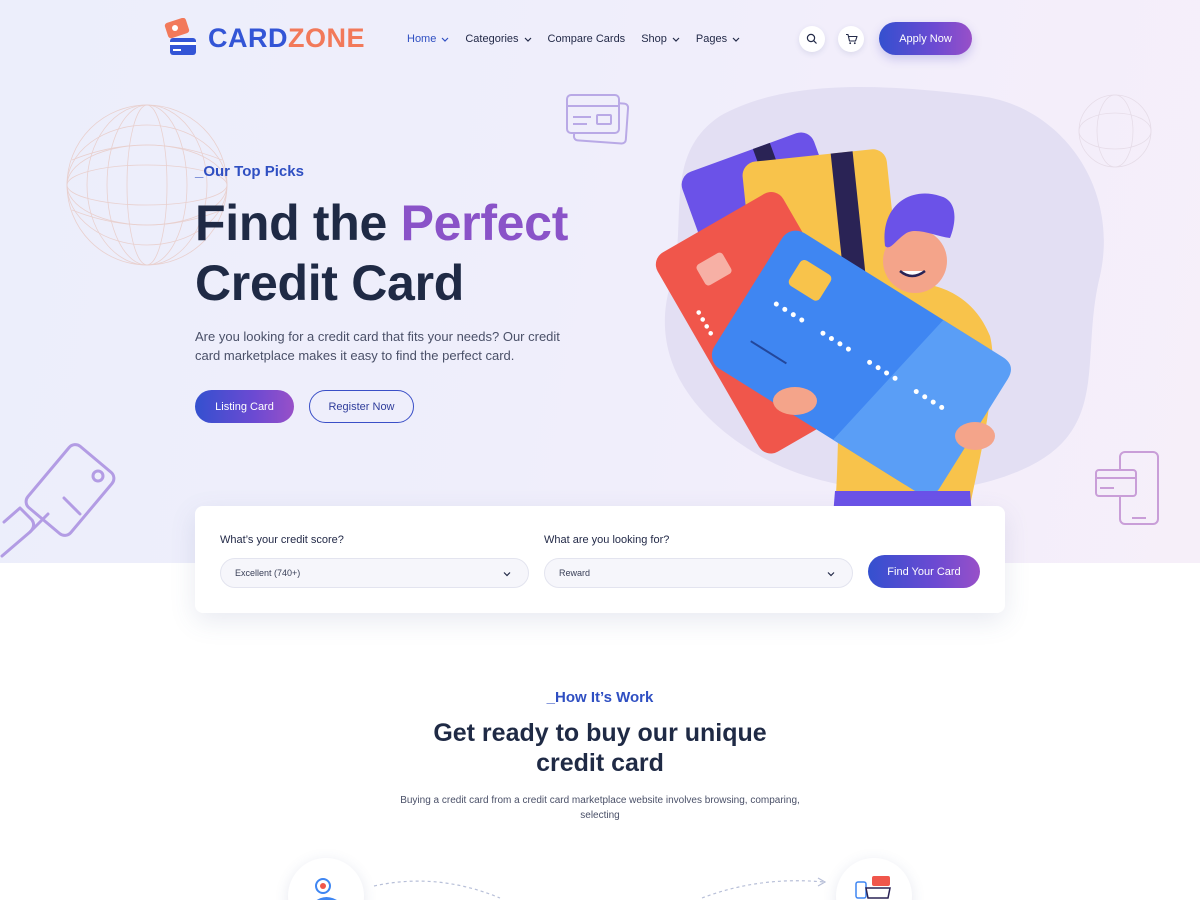 The height and width of the screenshot is (900, 1200). I want to click on nav-compare-cards: Compare Cards, so click(587, 38).